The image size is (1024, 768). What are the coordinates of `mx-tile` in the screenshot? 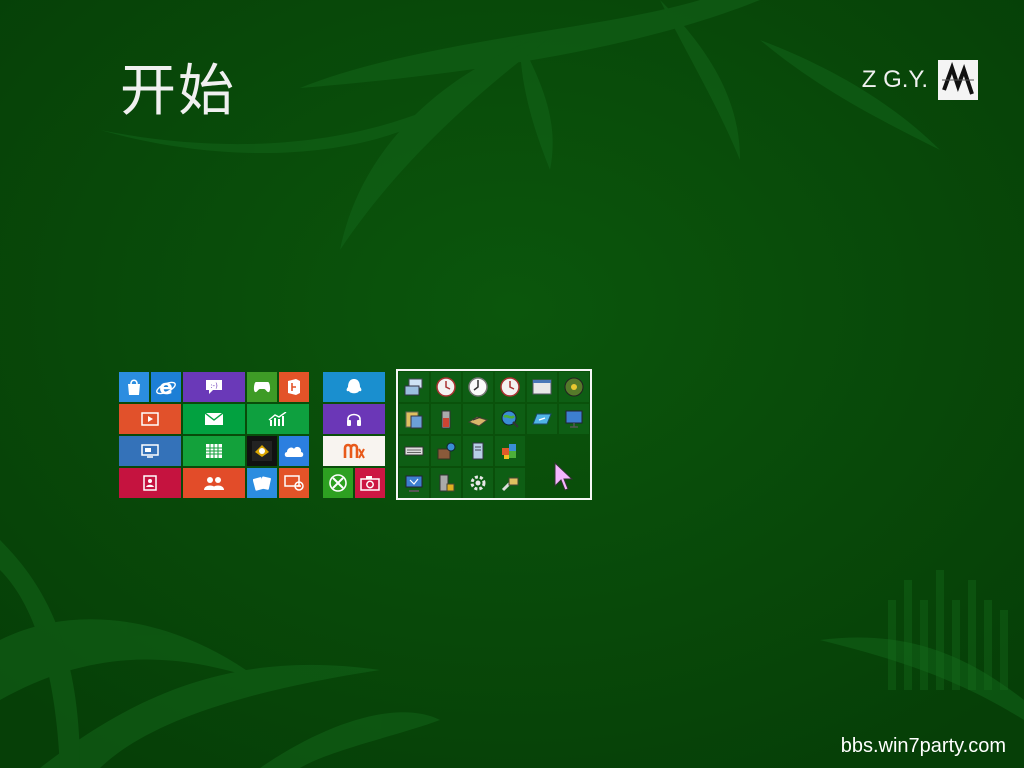 It's located at (354, 451).